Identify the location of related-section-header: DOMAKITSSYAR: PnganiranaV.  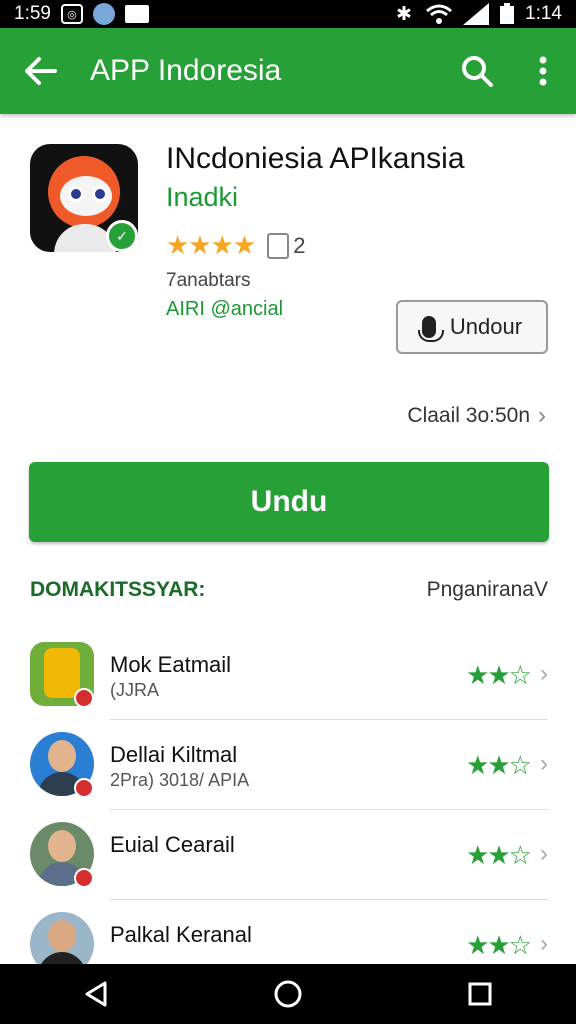
(289, 590).